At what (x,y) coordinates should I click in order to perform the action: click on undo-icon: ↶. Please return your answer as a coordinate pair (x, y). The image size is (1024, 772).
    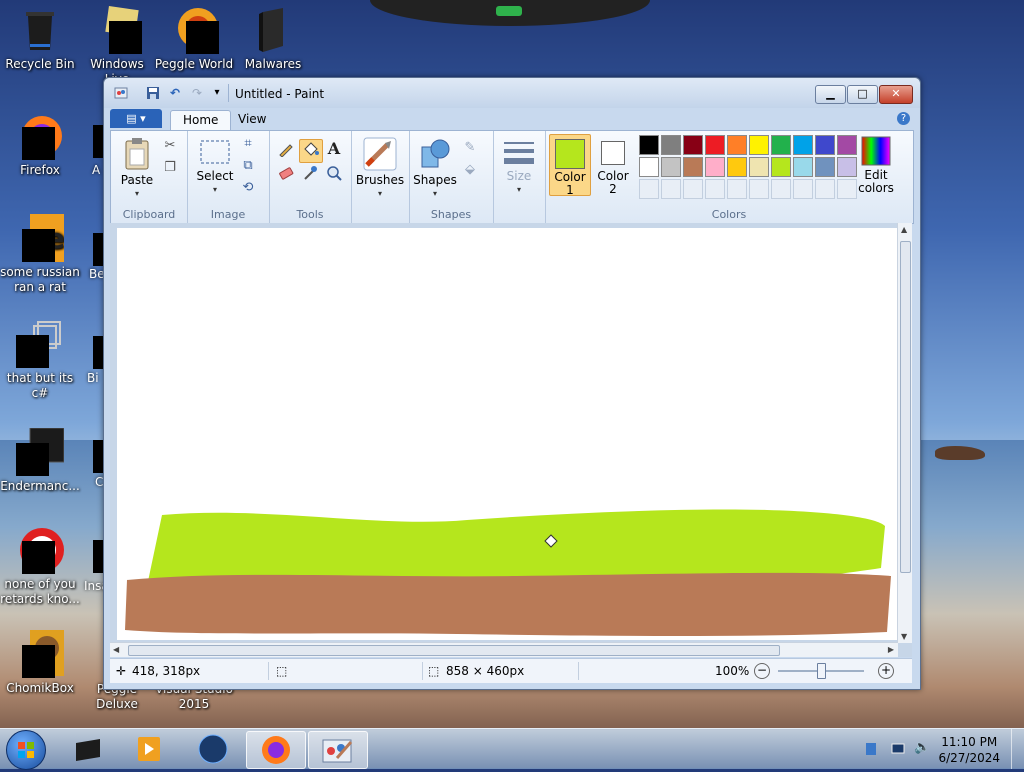
    Looking at the image, I should click on (175, 93).